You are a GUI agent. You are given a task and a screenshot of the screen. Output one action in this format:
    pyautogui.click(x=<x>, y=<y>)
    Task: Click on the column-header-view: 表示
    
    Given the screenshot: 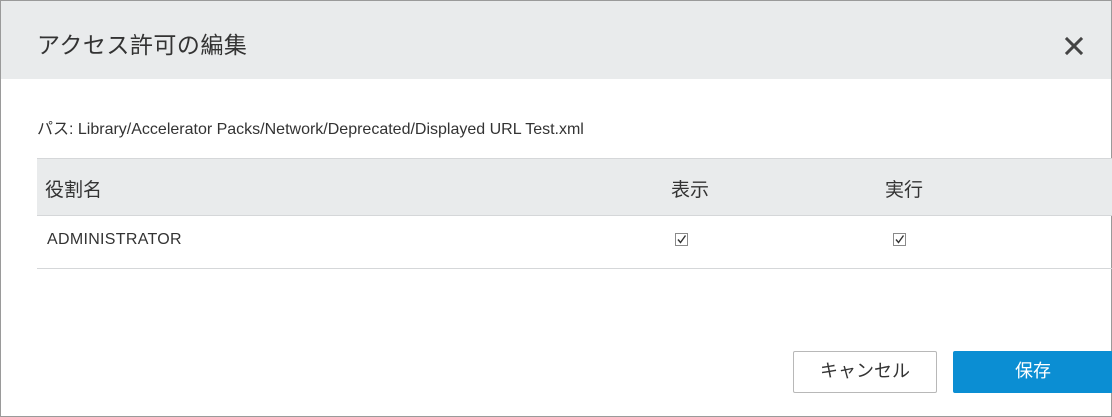 What is the action you would take?
    pyautogui.click(x=690, y=190)
    